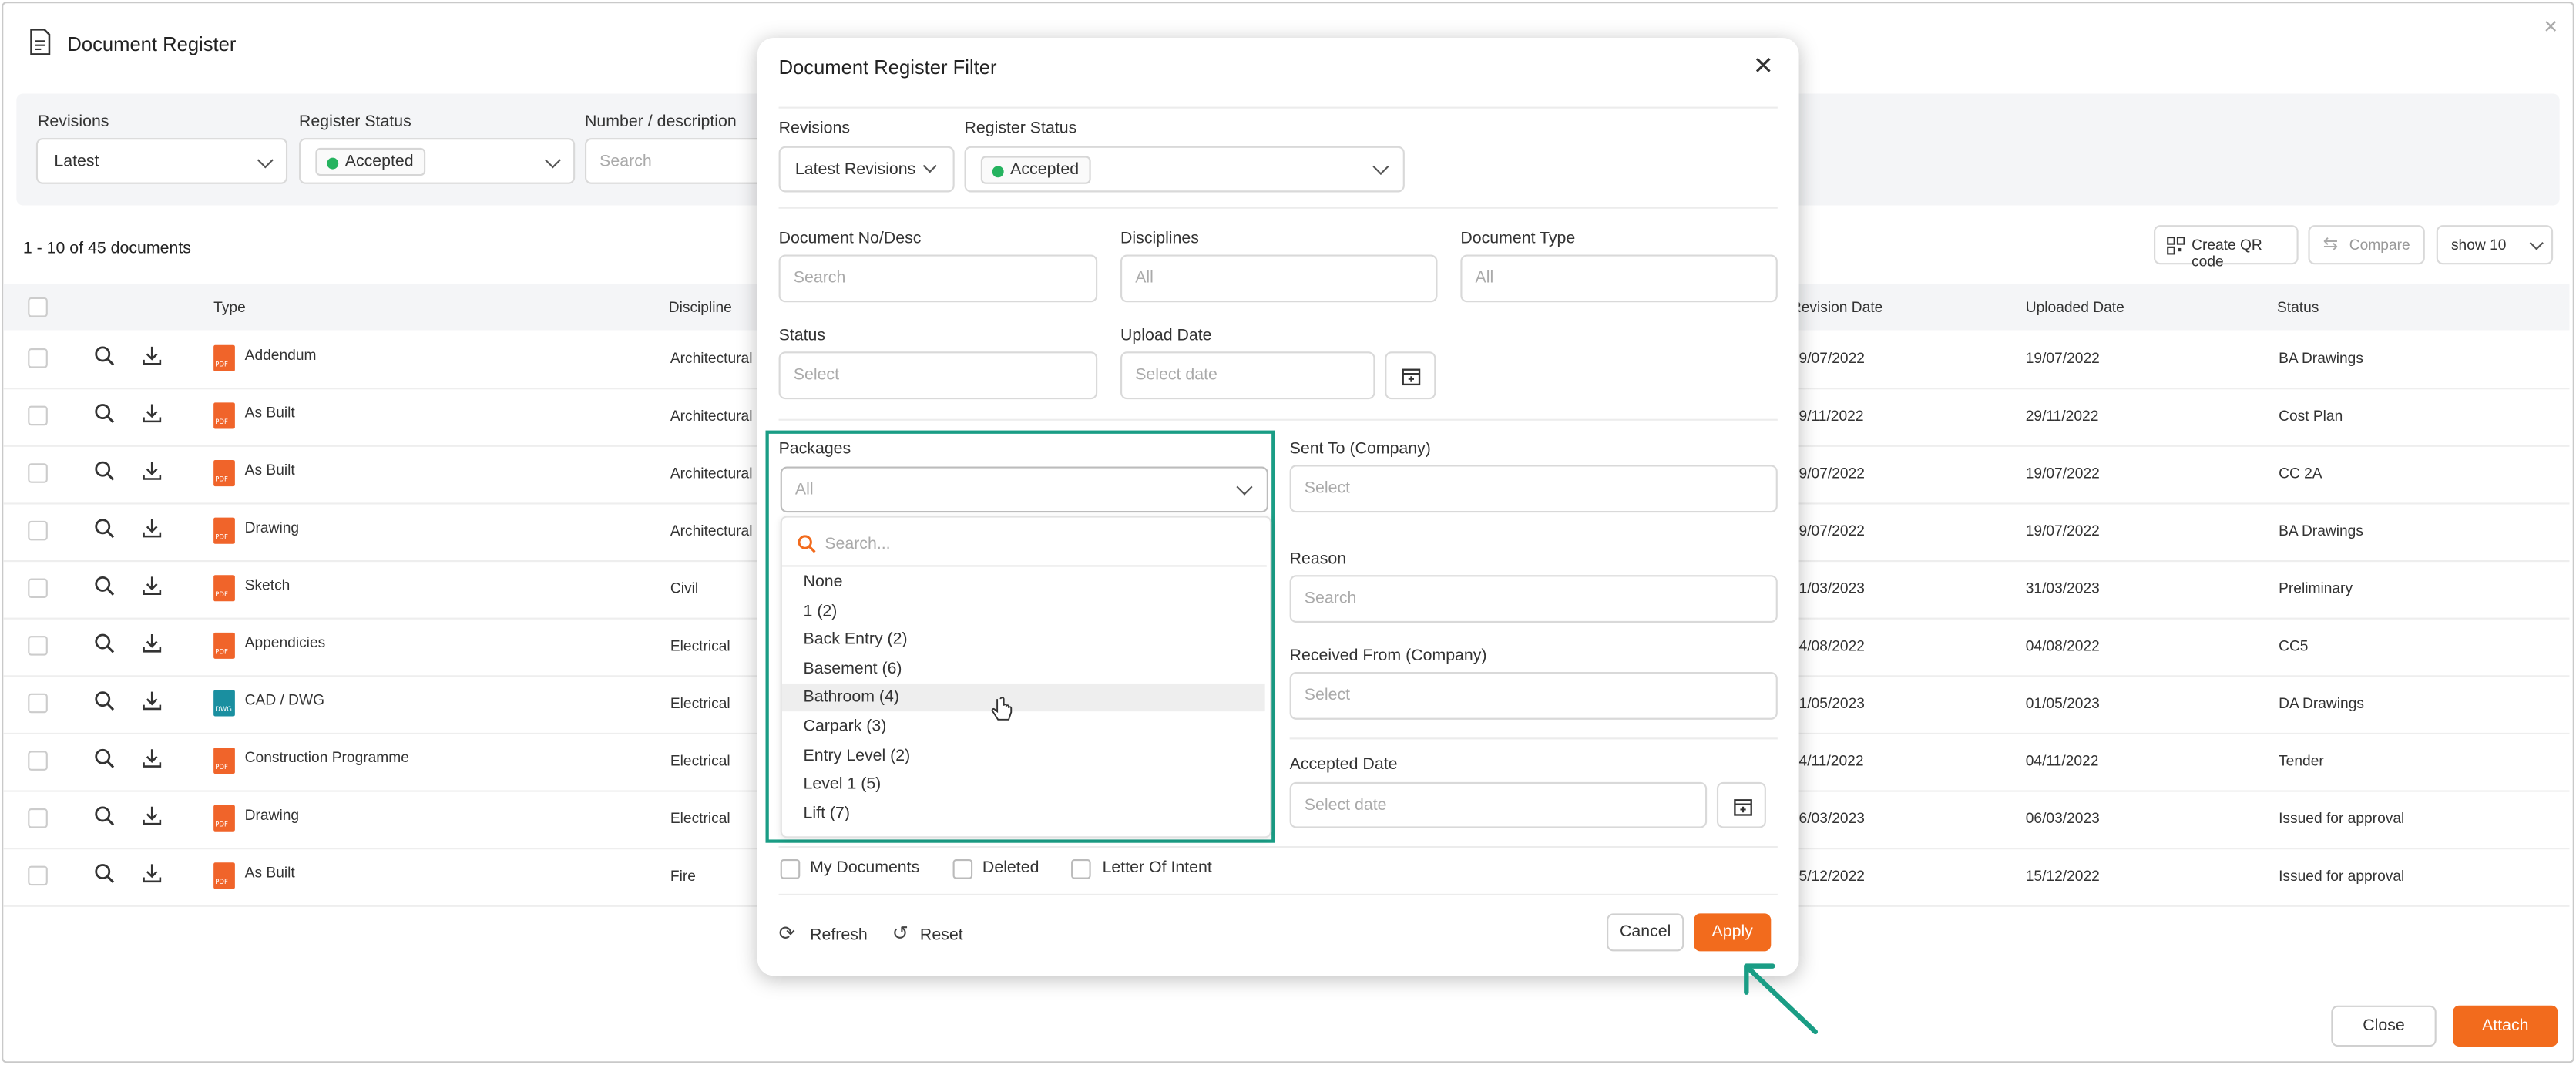  Describe the element at coordinates (2062, 818) in the screenshot. I see `uploaded-date-cell: 06/03/2023` at that location.